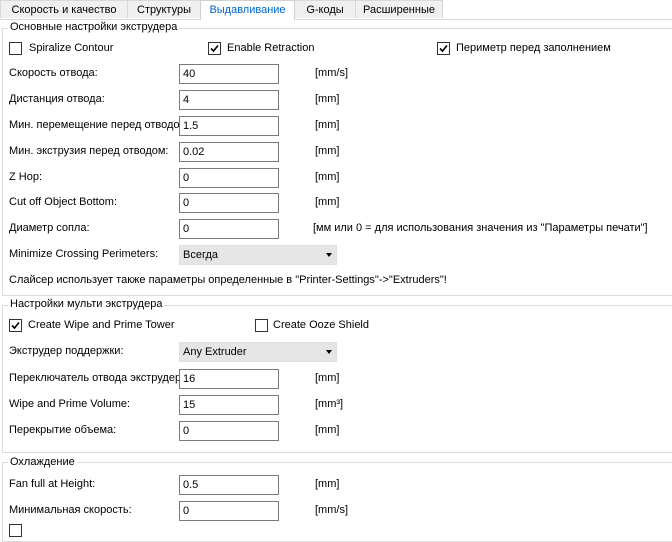 This screenshot has width=672, height=542. Describe the element at coordinates (94, 27) in the screenshot. I see `extruder-settings-title: Основные настройки экструдера` at that location.